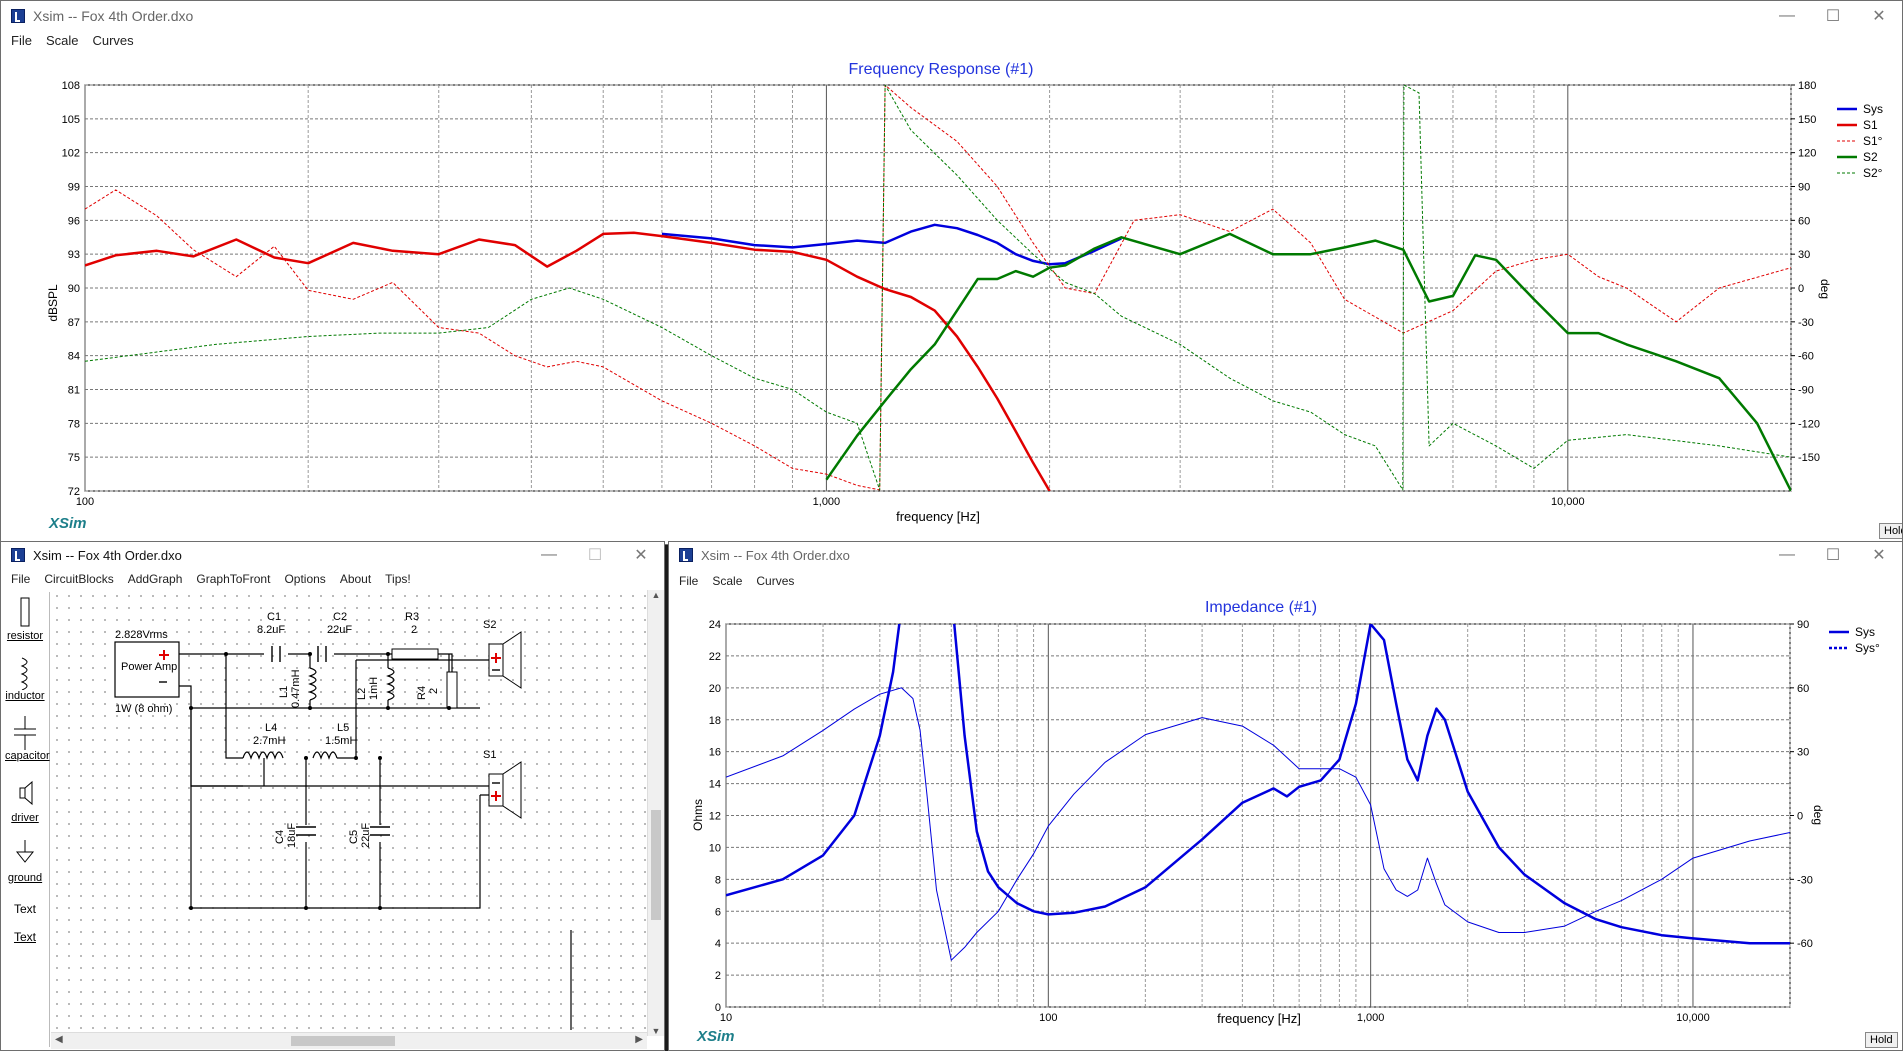 This screenshot has height=1051, width=1903. What do you see at coordinates (24, 673) in the screenshot?
I see `inductor-icon` at bounding box center [24, 673].